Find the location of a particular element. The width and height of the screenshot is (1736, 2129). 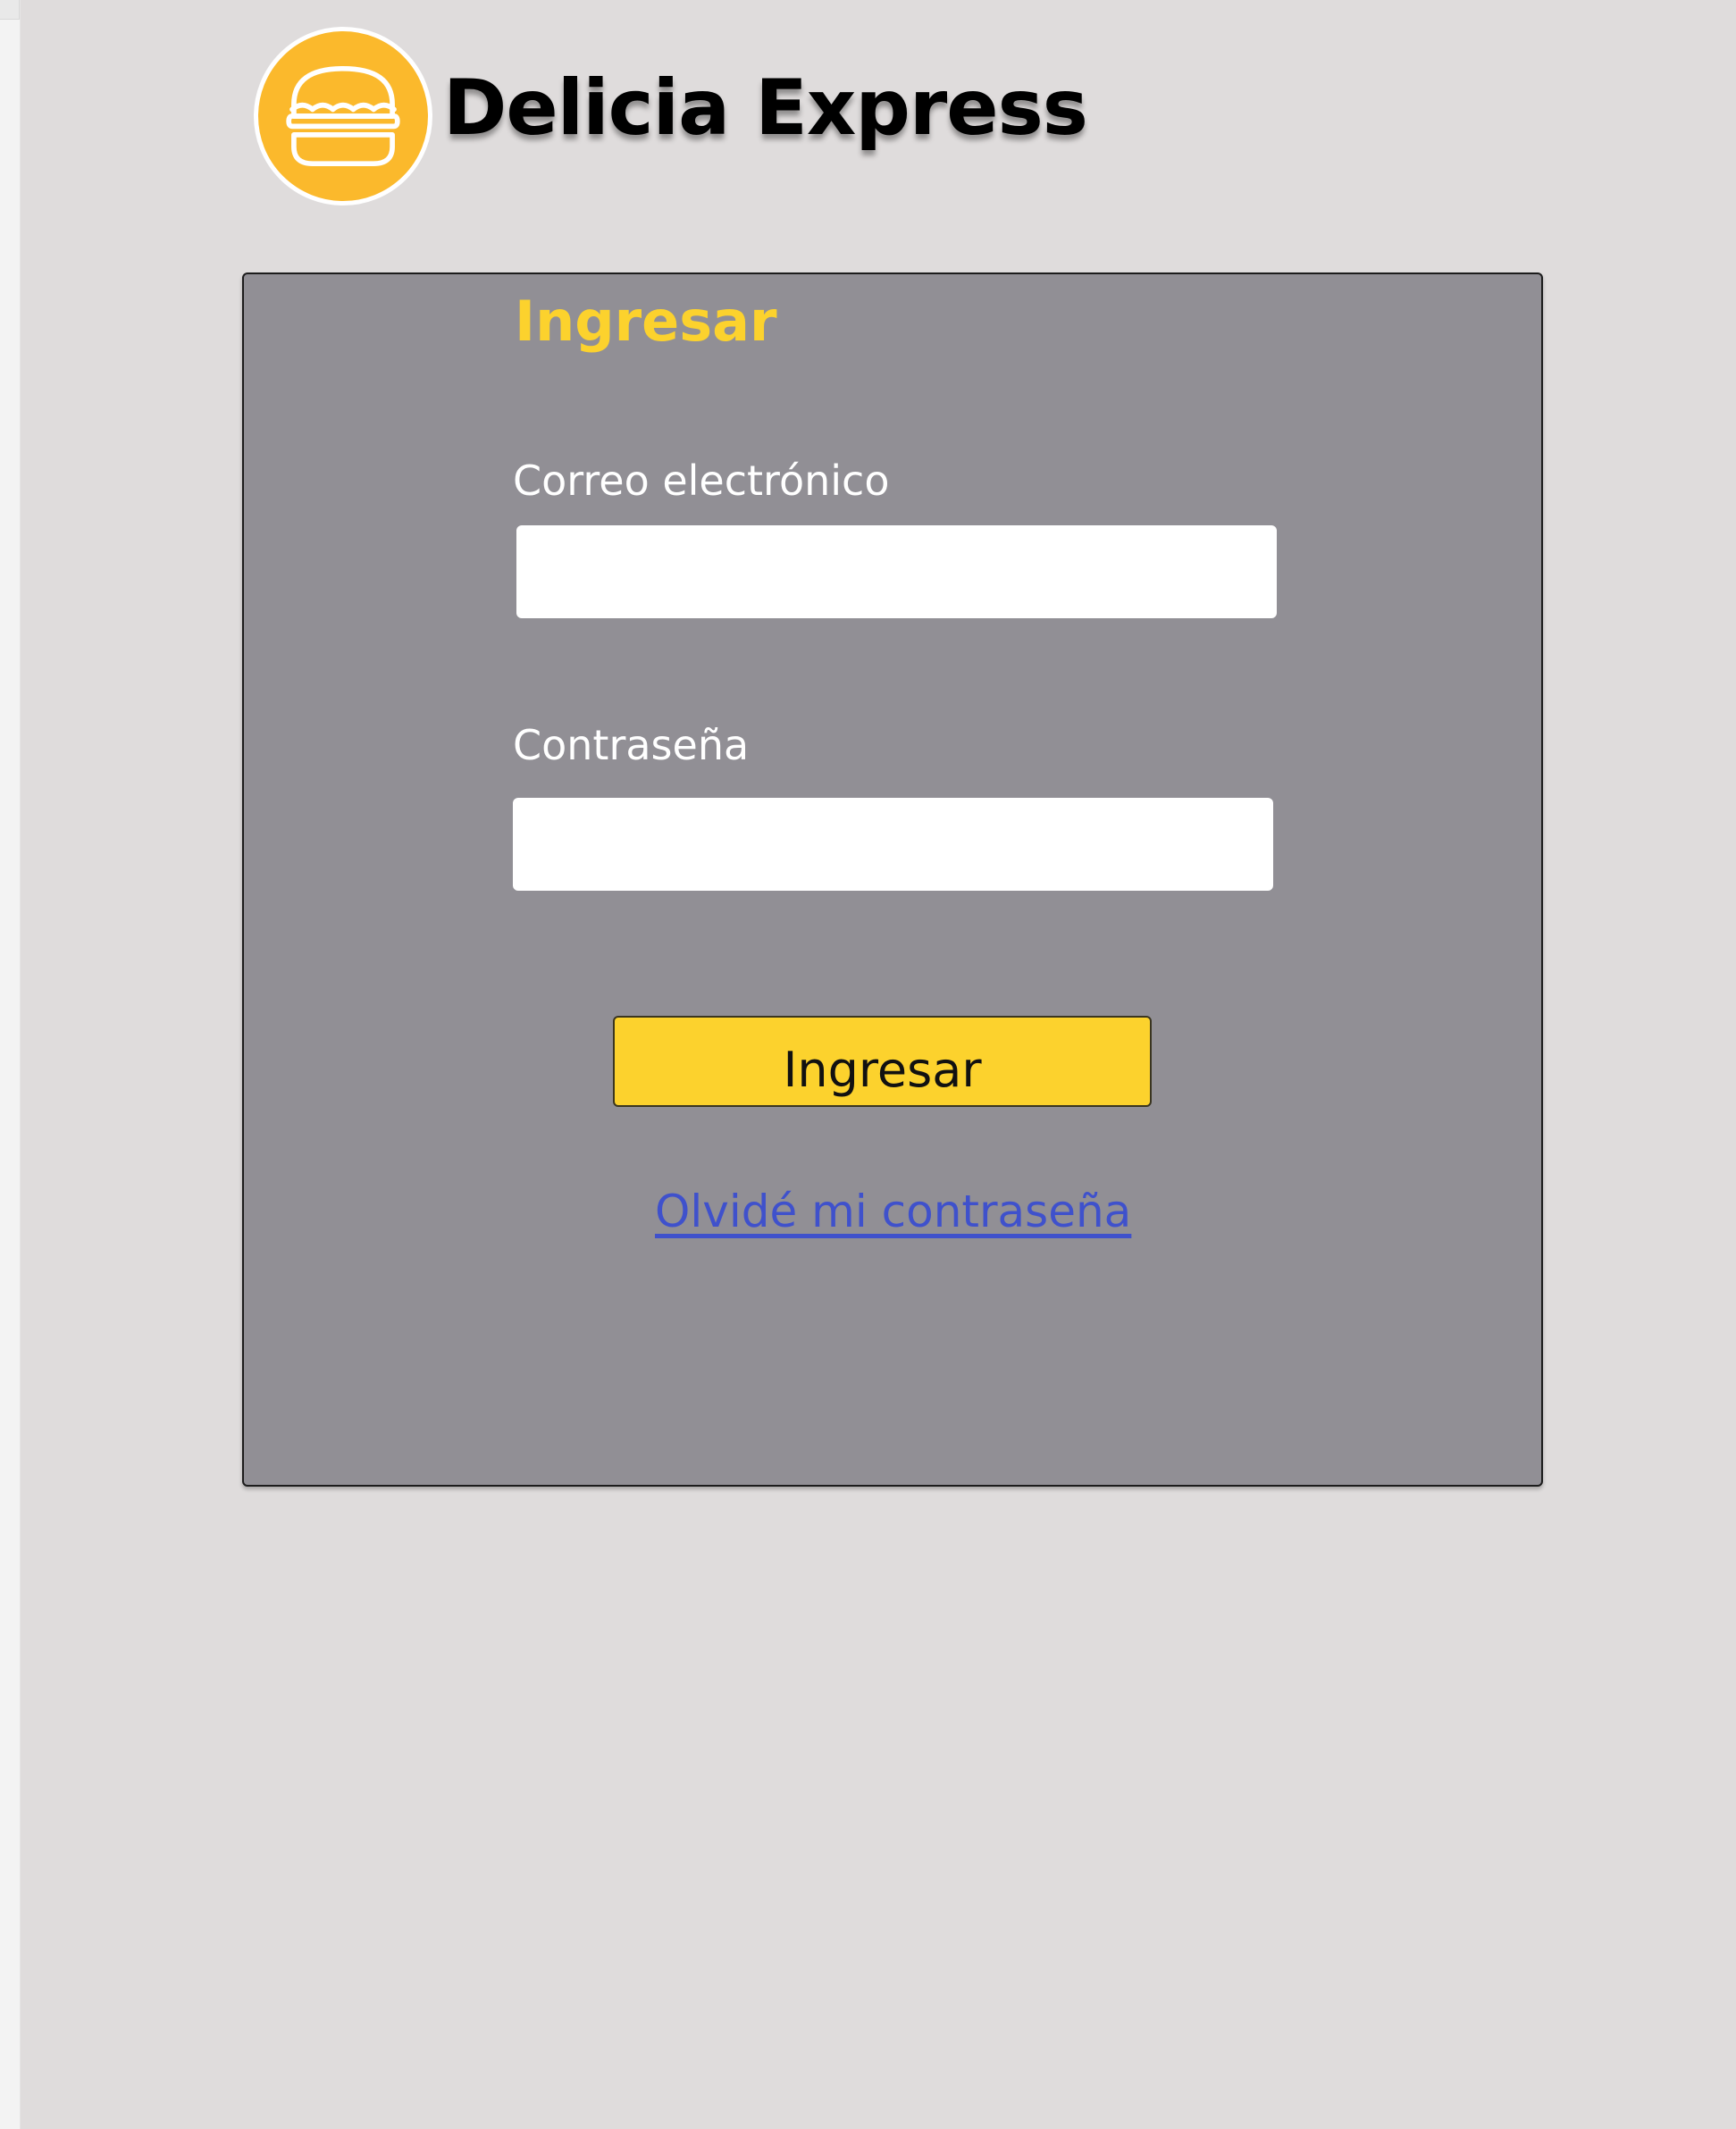

password-field is located at coordinates (893, 844).